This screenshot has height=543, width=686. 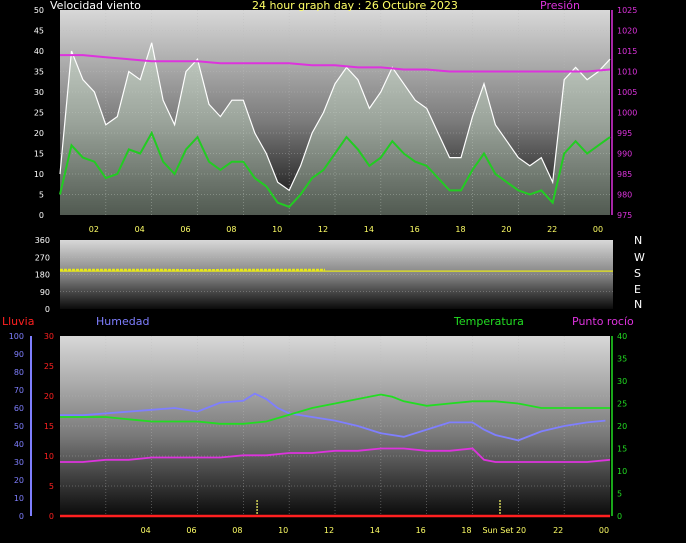 What do you see at coordinates (421, 530) in the screenshot?
I see `climate-time-tick-label: 16` at bounding box center [421, 530].